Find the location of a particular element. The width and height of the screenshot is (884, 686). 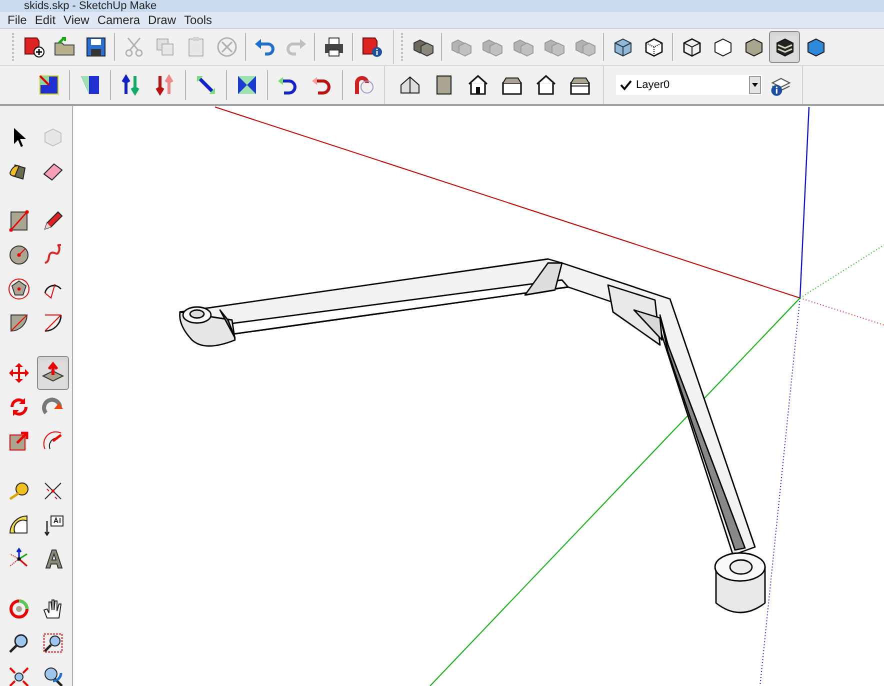

triangle-icon is located at coordinates (90, 85).